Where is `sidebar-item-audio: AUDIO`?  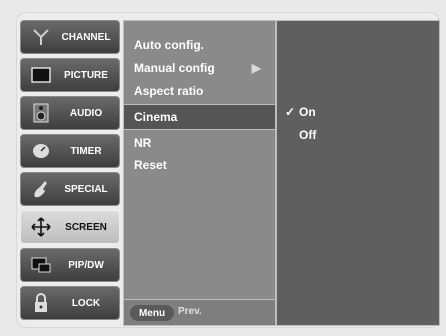
sidebar-item-audio: AUDIO is located at coordinates (70, 113).